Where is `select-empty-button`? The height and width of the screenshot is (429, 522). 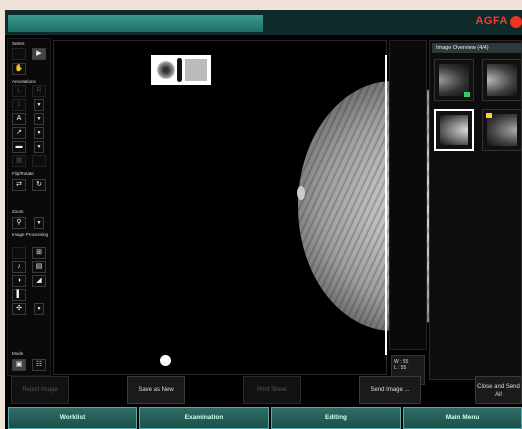 select-empty-button is located at coordinates (19, 54).